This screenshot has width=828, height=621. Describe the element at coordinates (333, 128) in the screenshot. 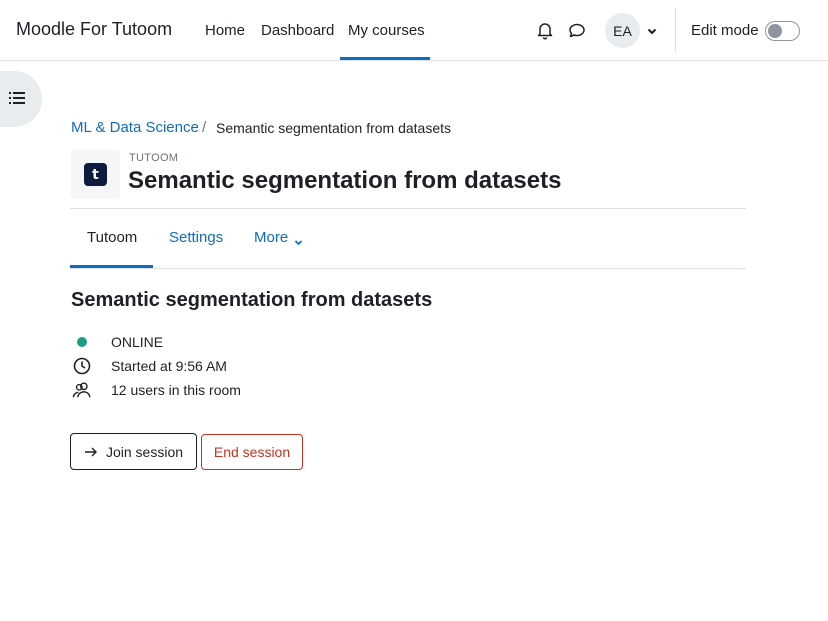

I see `breadcrumb-current: Semantic segmentation from datasets` at that location.